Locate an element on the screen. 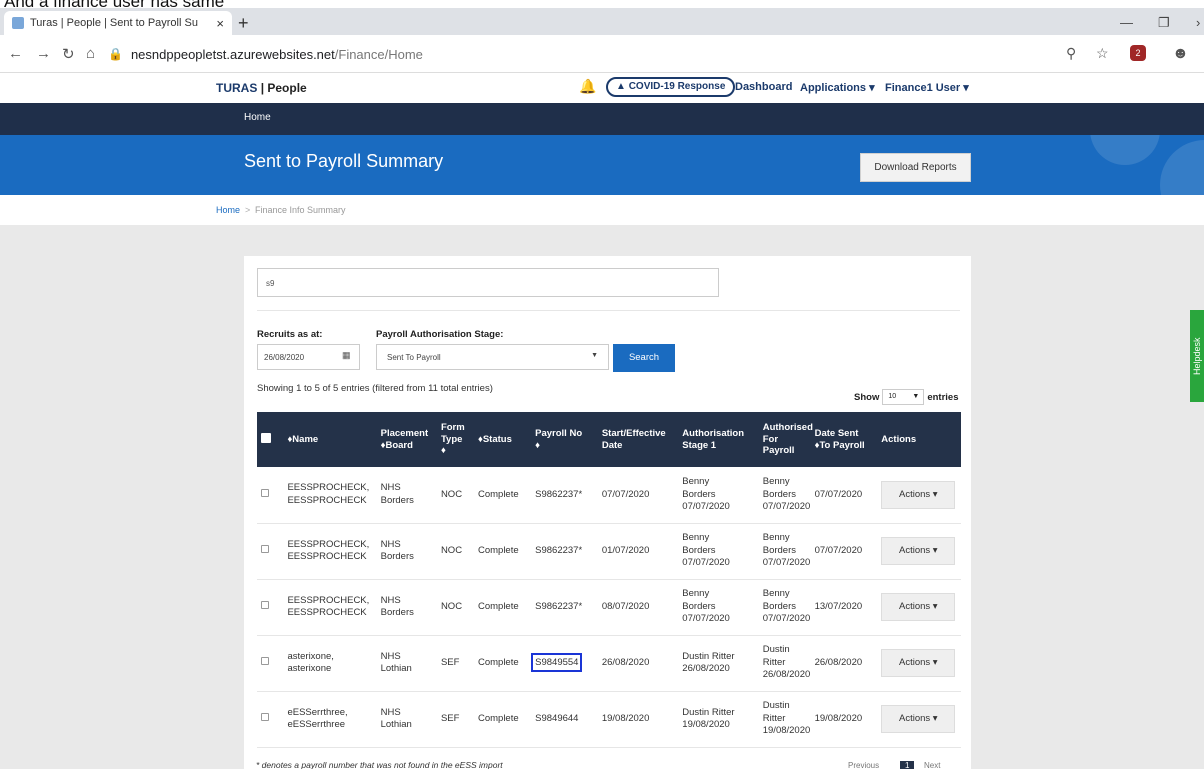 The width and height of the screenshot is (1204, 769). header-form-line3: ♦ is located at coordinates (443, 451).